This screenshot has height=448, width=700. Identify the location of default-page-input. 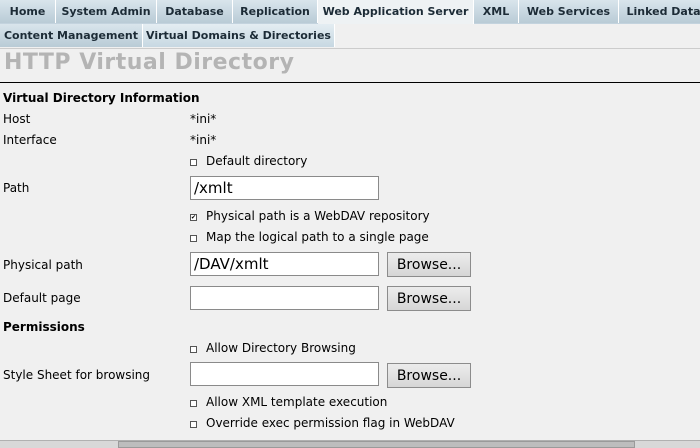
(284, 298).